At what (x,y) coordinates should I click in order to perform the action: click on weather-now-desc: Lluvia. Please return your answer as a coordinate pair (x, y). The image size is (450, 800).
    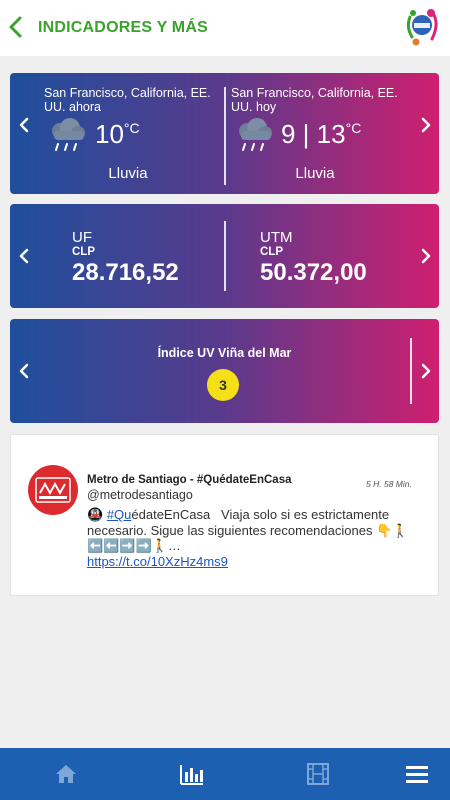
    Looking at the image, I should click on (128, 173).